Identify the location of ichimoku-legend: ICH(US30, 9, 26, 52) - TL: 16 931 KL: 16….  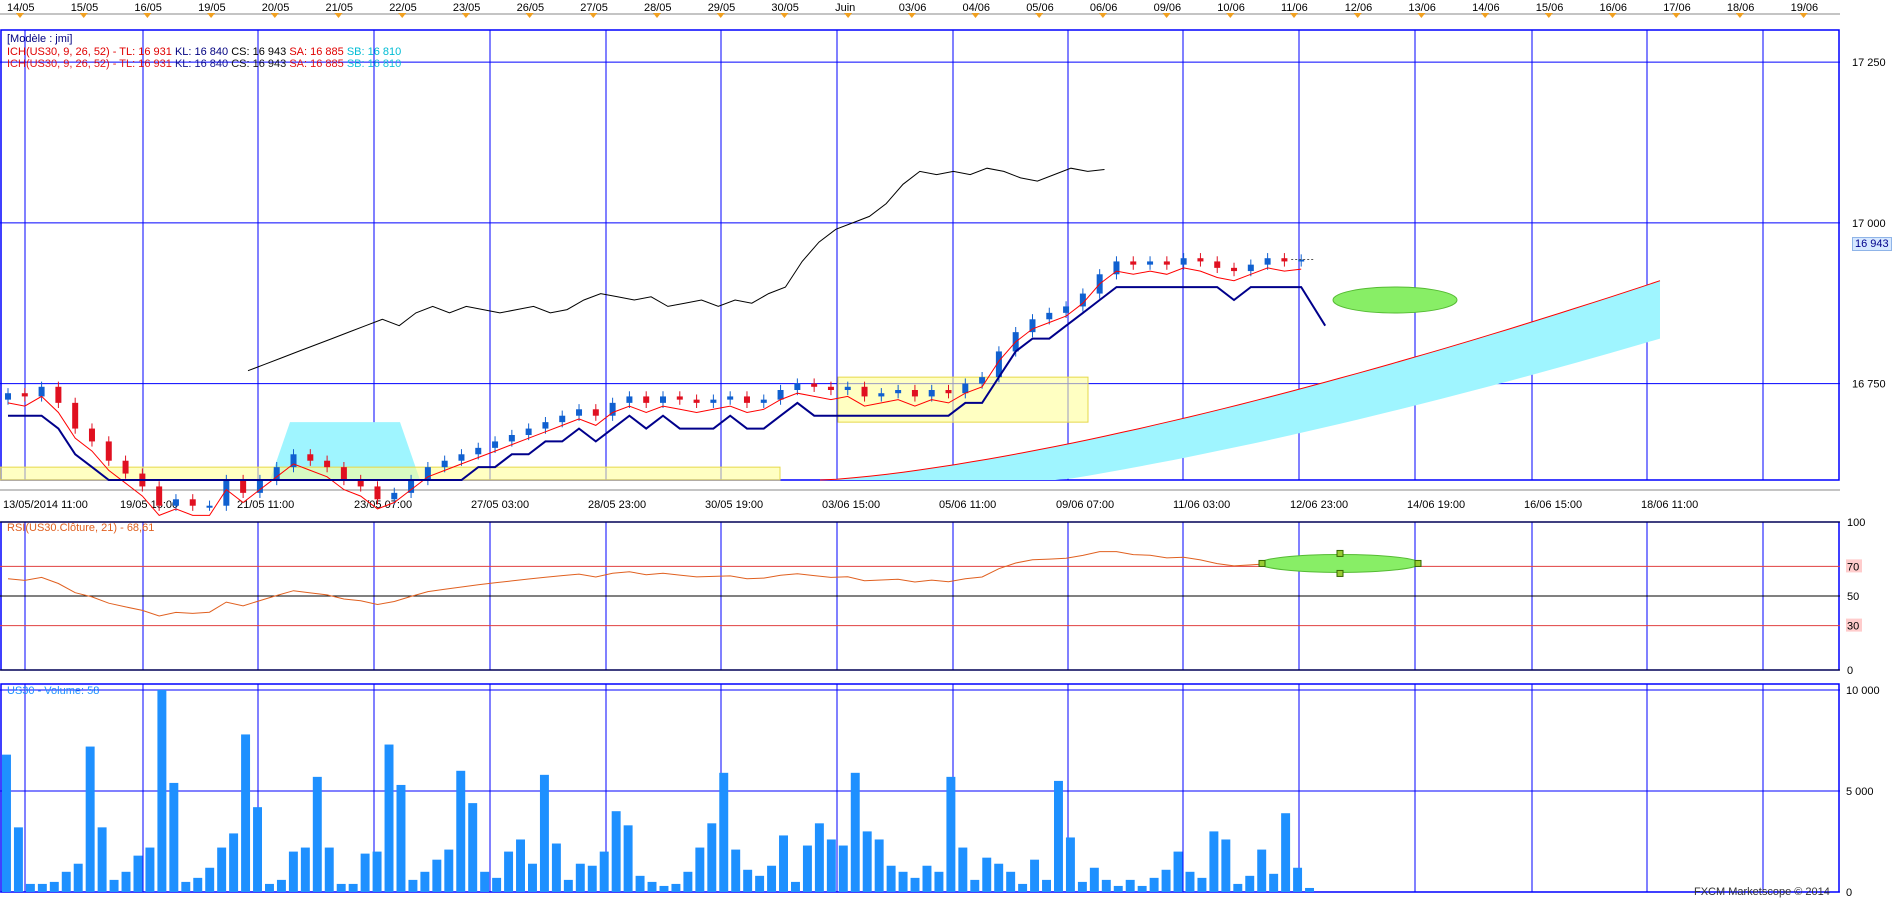
(204, 52).